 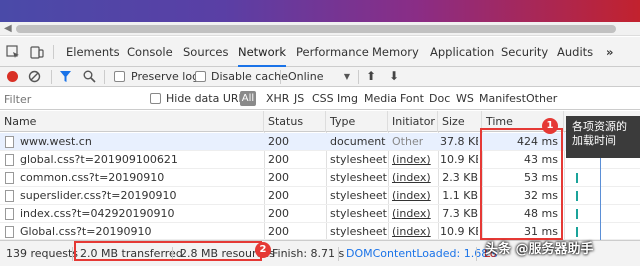 What do you see at coordinates (332, 52) in the screenshot?
I see `tab-performance: Performance` at bounding box center [332, 52].